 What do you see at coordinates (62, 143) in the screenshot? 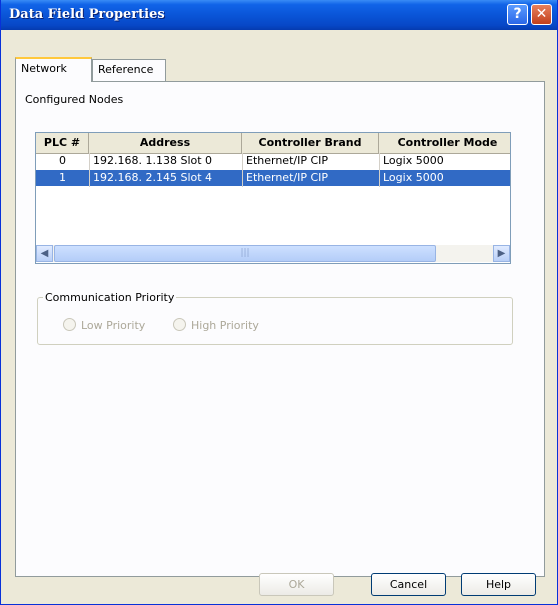
I see `column-header-plc: PLC #` at bounding box center [62, 143].